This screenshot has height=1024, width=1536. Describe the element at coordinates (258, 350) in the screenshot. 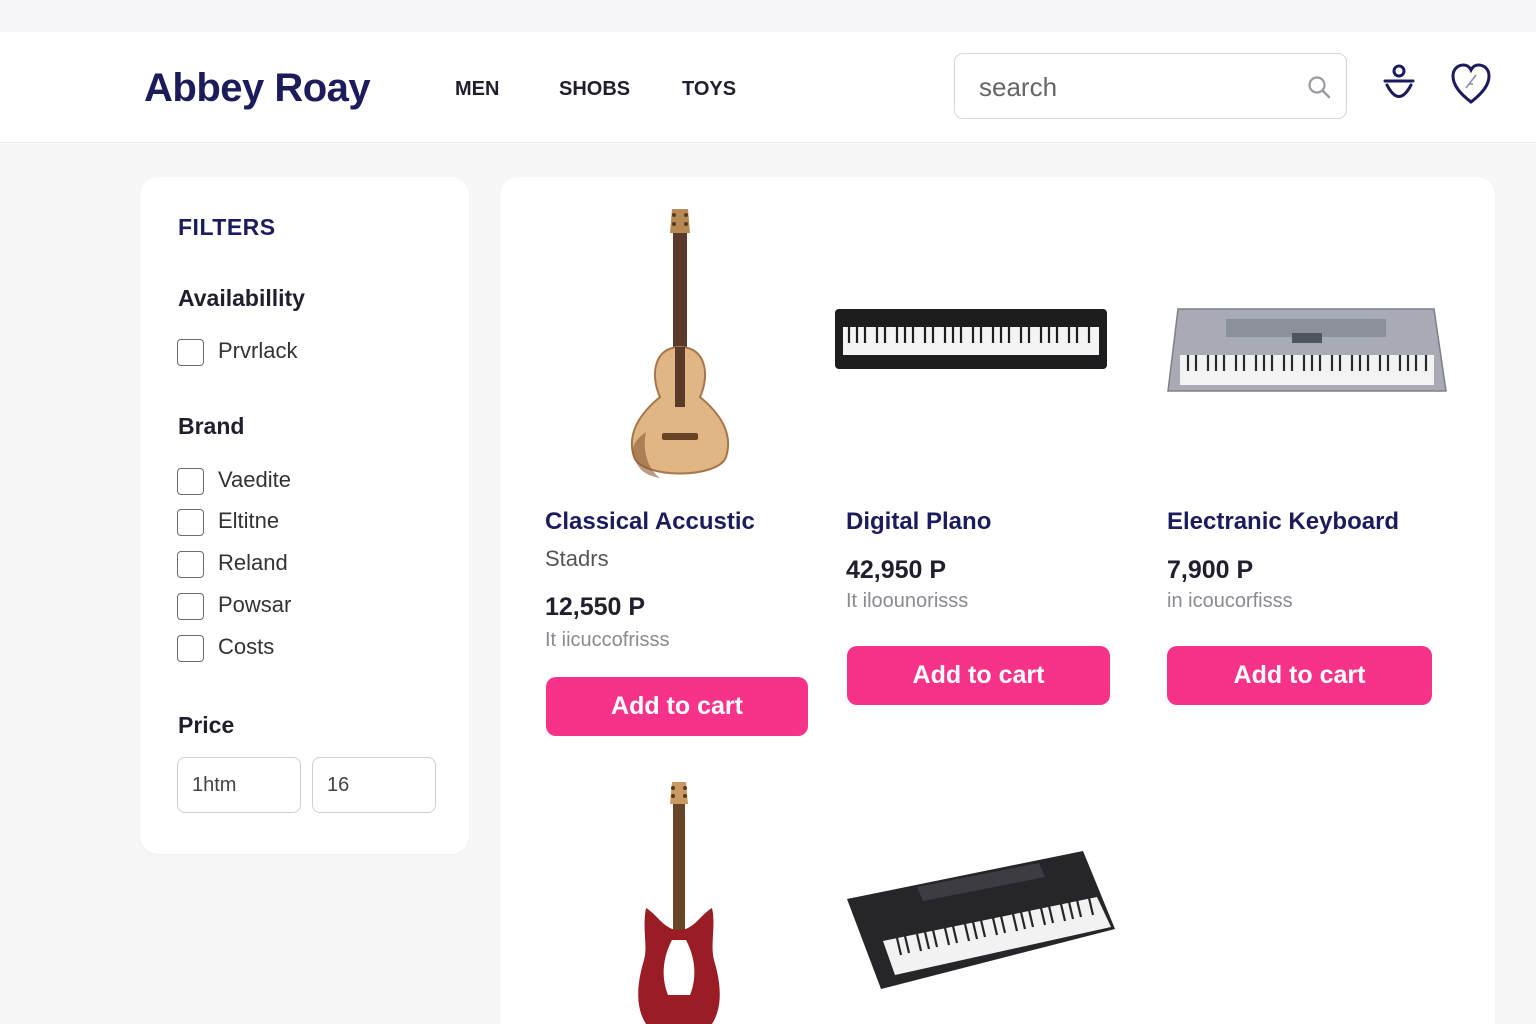

I see `availability-option-label: Prvrlack` at that location.